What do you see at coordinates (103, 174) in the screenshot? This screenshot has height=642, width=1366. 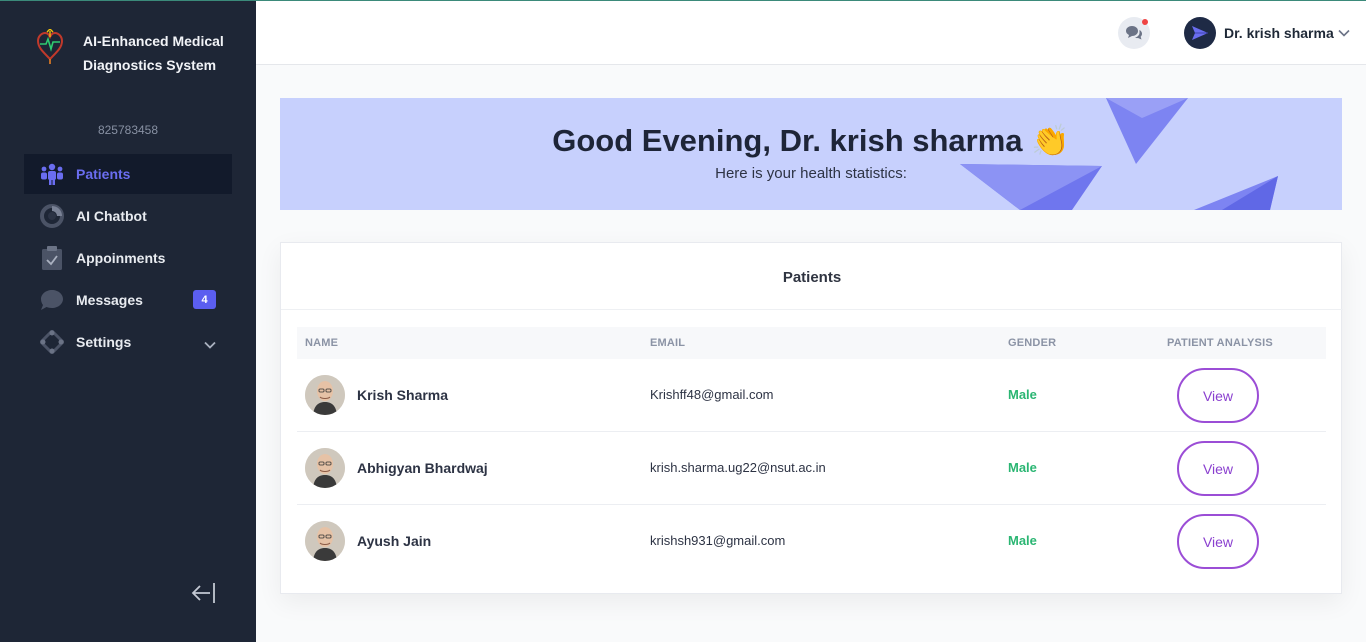 I see `sidebar-item-label: Patients` at bounding box center [103, 174].